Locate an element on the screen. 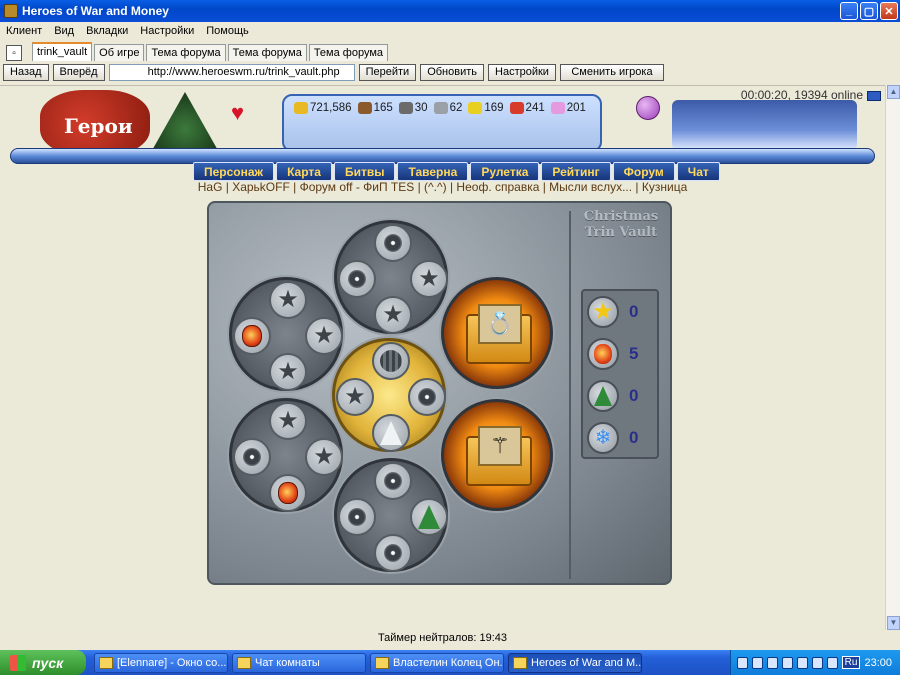 The height and width of the screenshot is (675, 900). new-tab-icon: ▫ is located at coordinates (14, 53).